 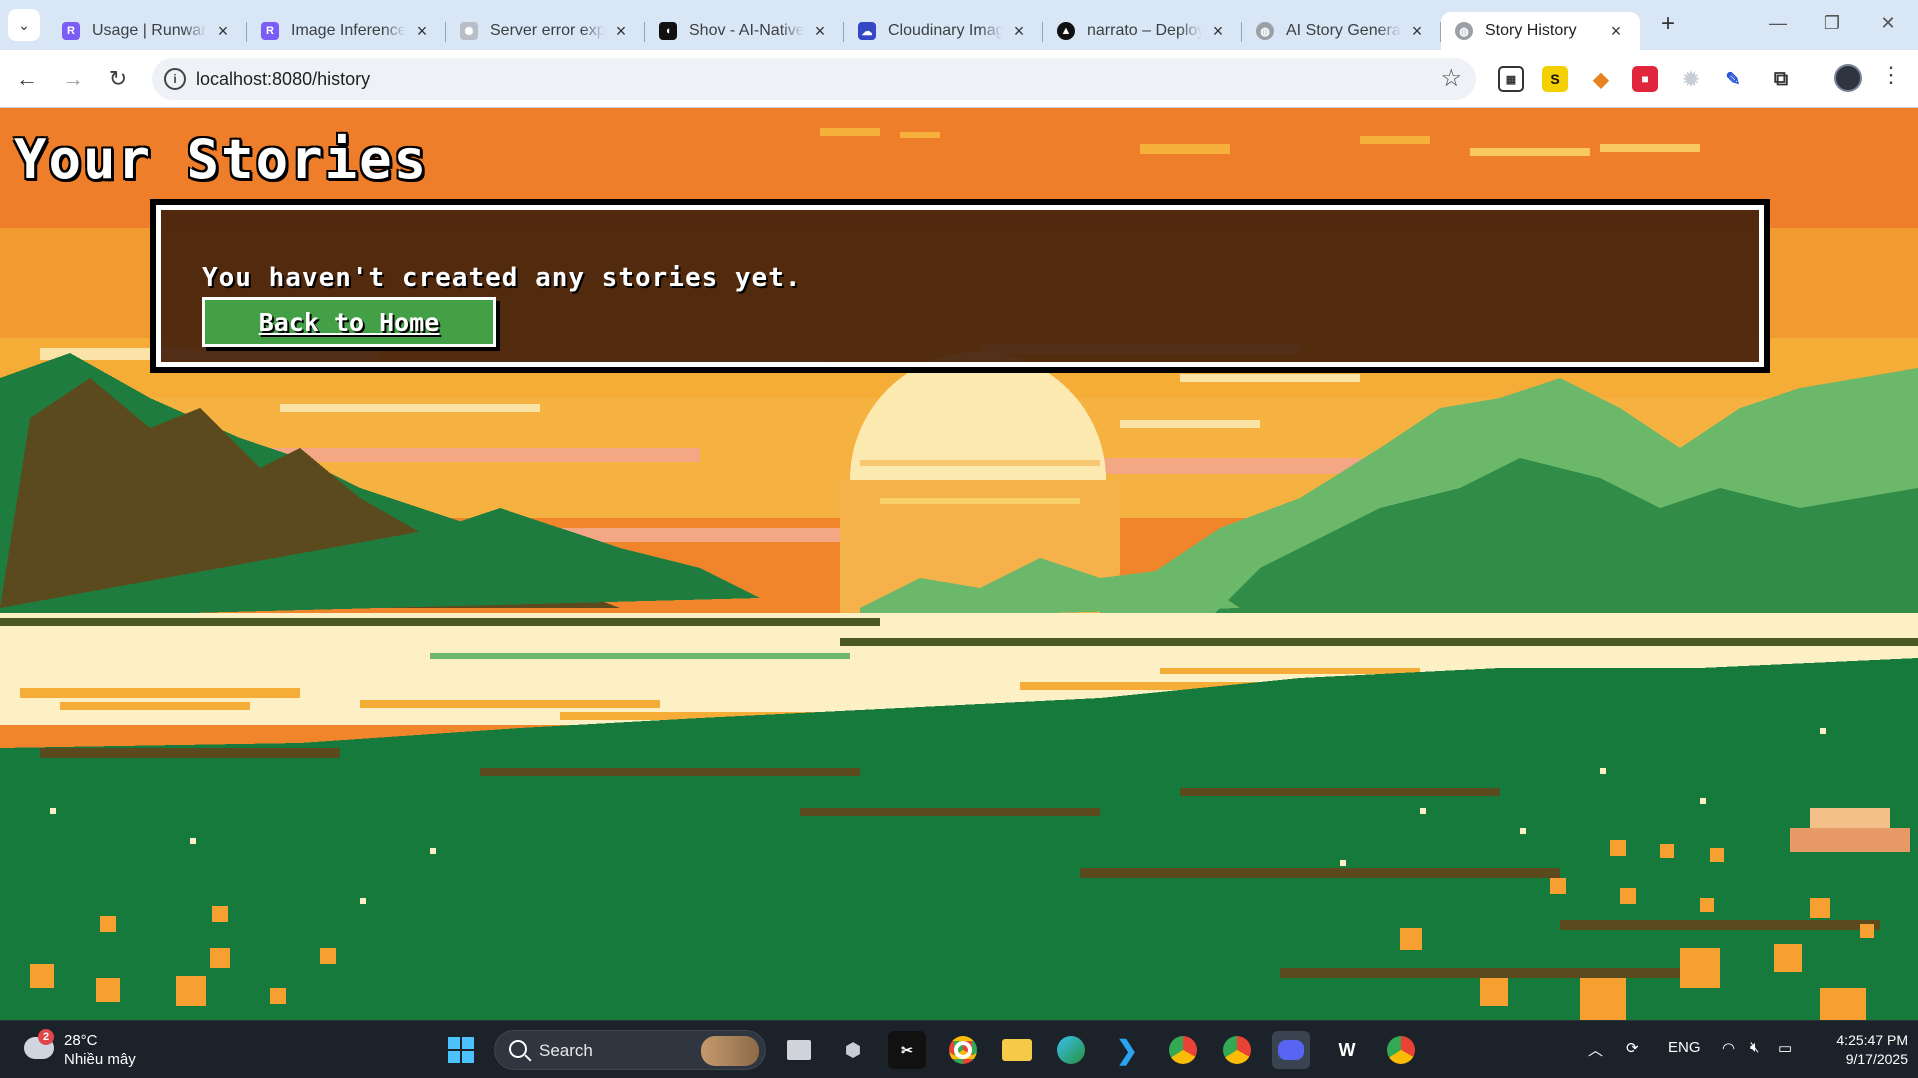 I want to click on tab-title: AI Story Generator, so click(x=1343, y=30).